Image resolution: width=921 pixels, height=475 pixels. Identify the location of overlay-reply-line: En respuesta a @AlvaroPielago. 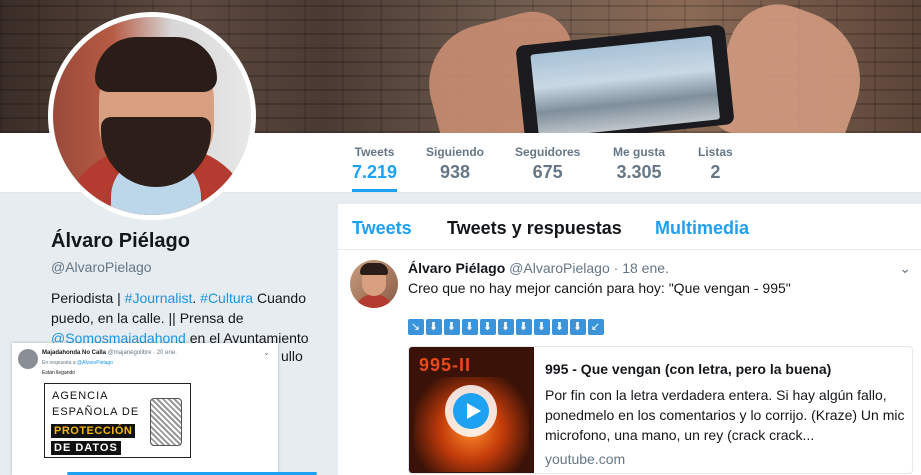
(77, 363).